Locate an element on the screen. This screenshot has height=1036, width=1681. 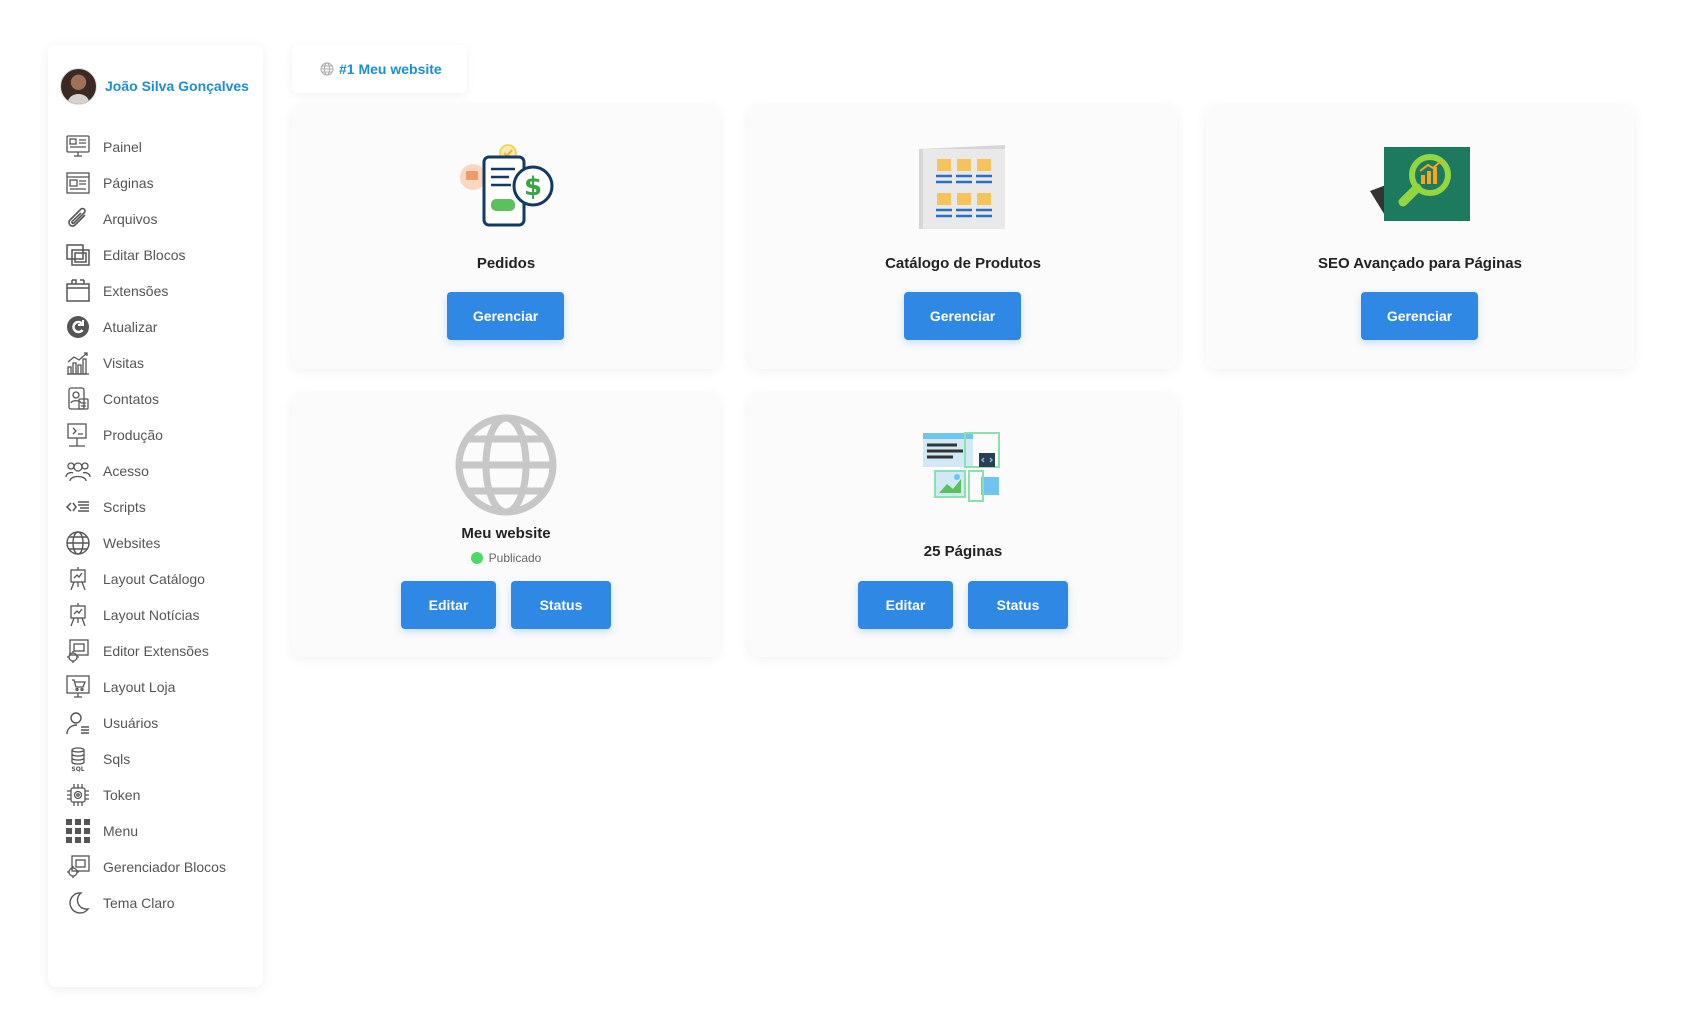
sidebar-item-scripts: Scripts is located at coordinates (155, 507).